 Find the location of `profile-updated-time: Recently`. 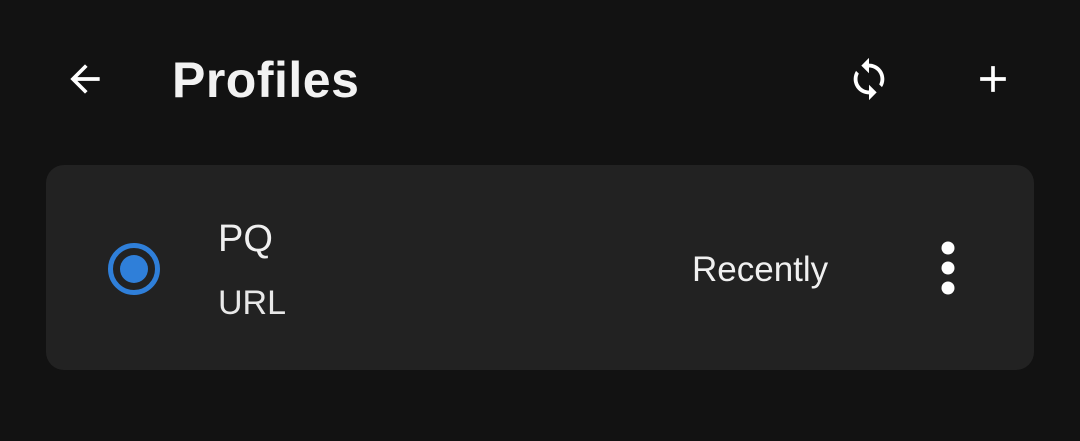

profile-updated-time: Recently is located at coordinates (760, 269).